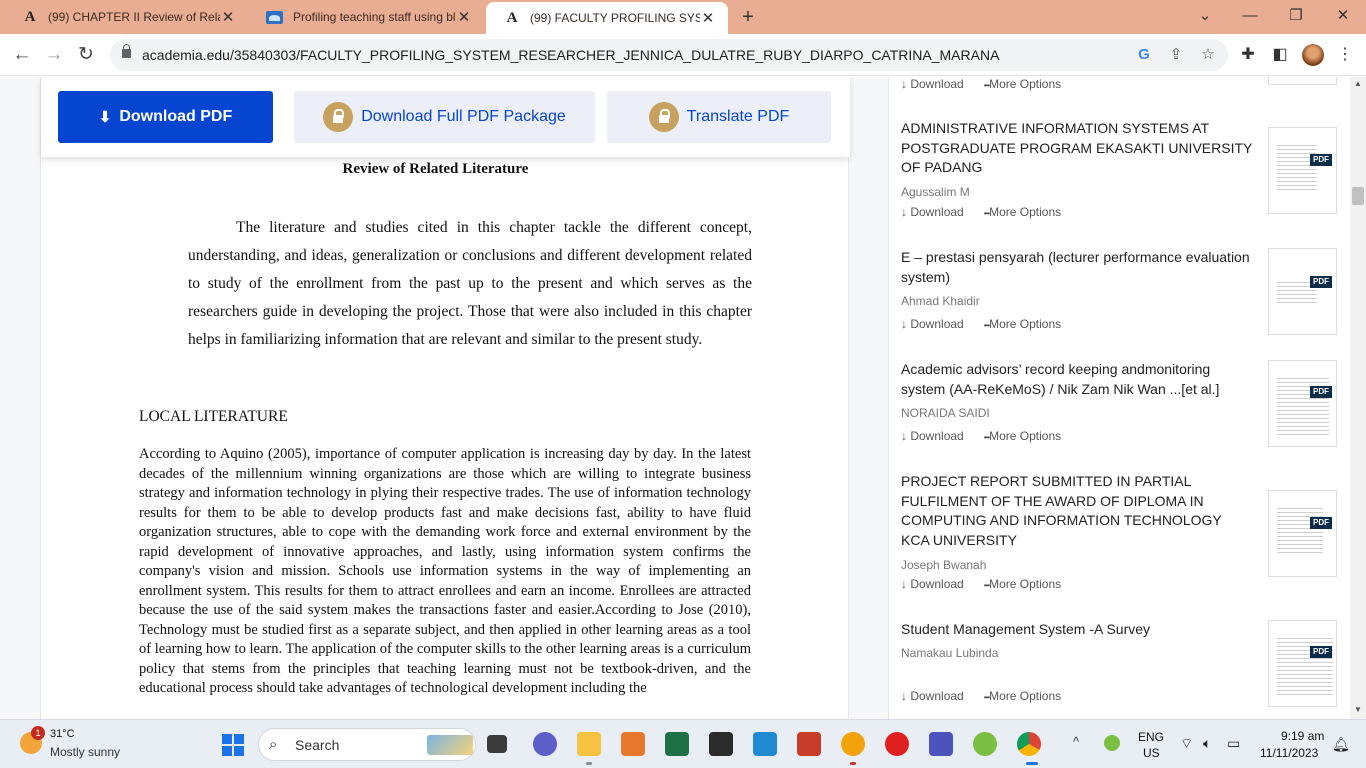 The image size is (1366, 768). Describe the element at coordinates (1345, 55) in the screenshot. I see `menu-kebab-icon: ⋮` at that location.